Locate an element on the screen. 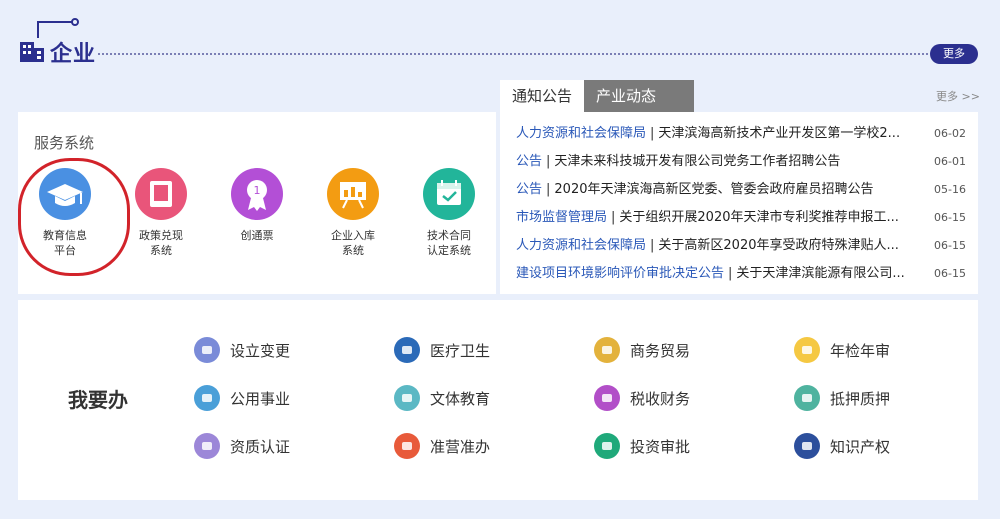  calendar-check-icon is located at coordinates (449, 194).